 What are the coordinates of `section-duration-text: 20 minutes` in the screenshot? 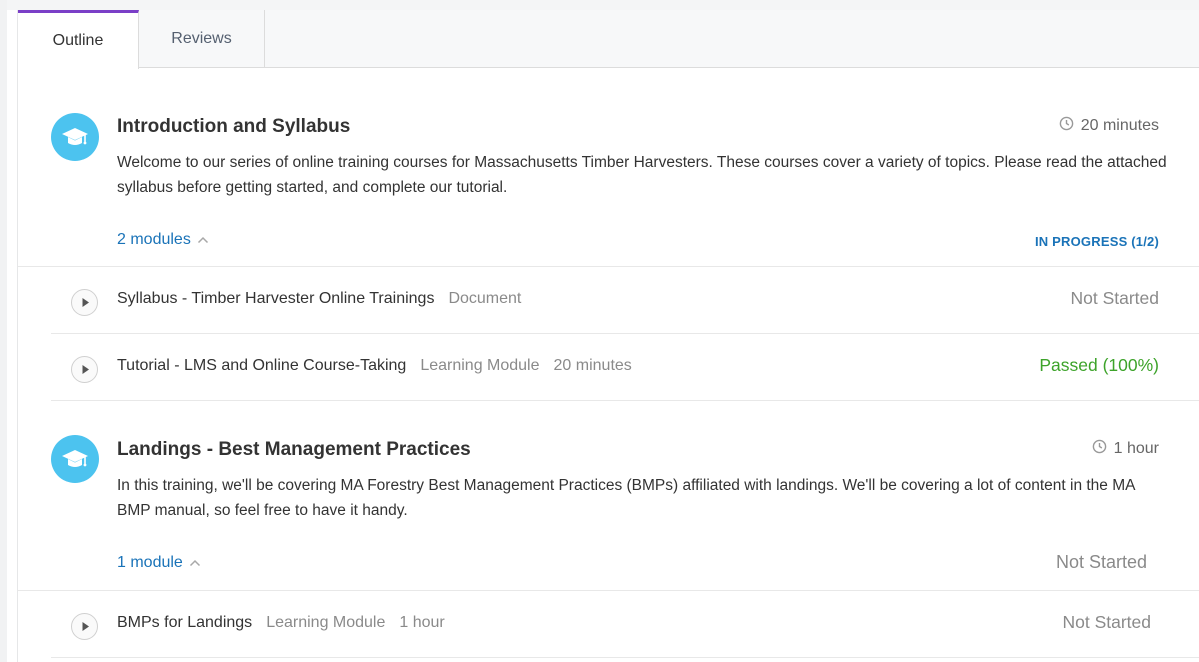 It's located at (1119, 125).